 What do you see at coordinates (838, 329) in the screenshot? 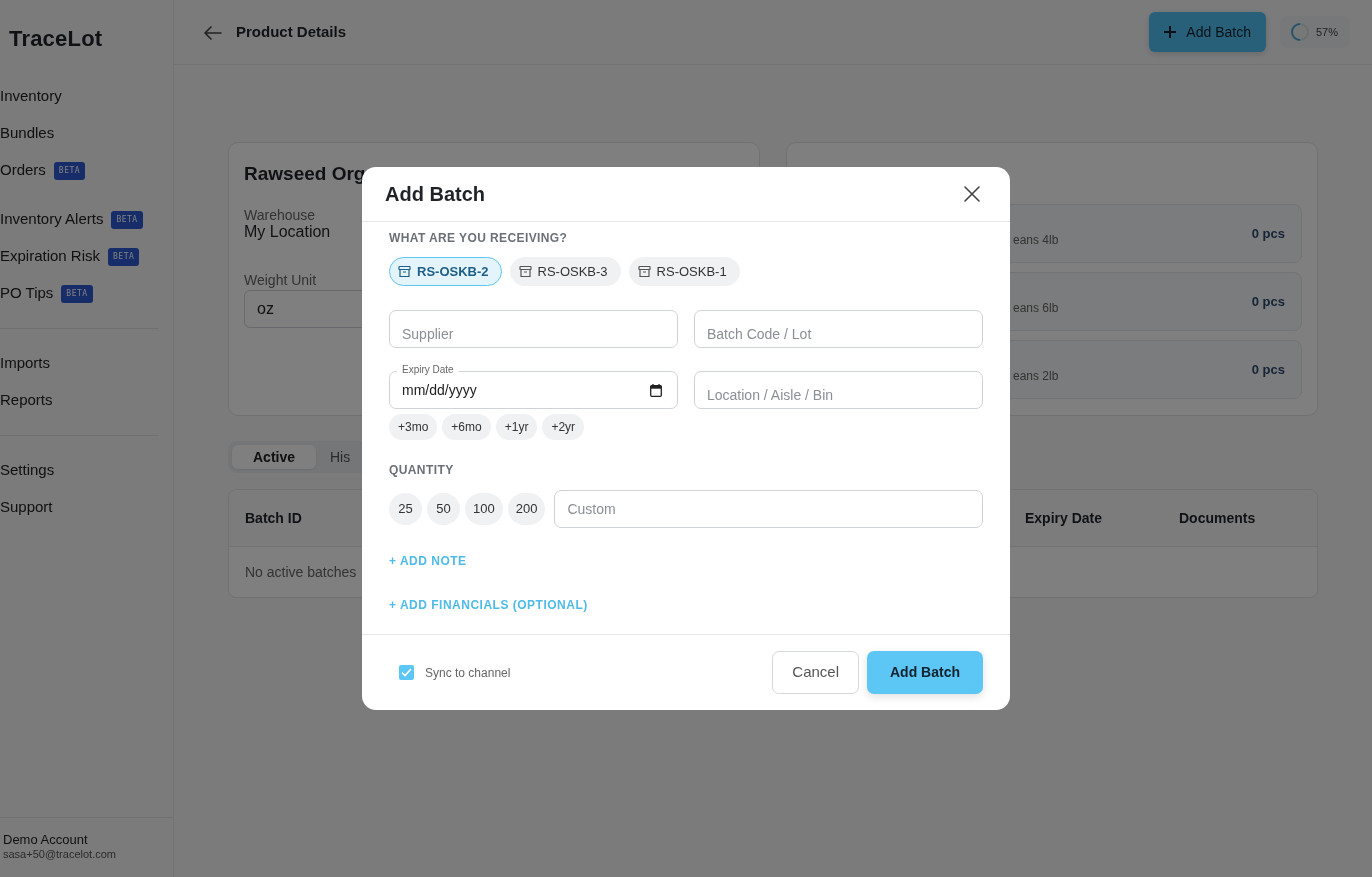
I see `text-field: Batch Code / Lot` at bounding box center [838, 329].